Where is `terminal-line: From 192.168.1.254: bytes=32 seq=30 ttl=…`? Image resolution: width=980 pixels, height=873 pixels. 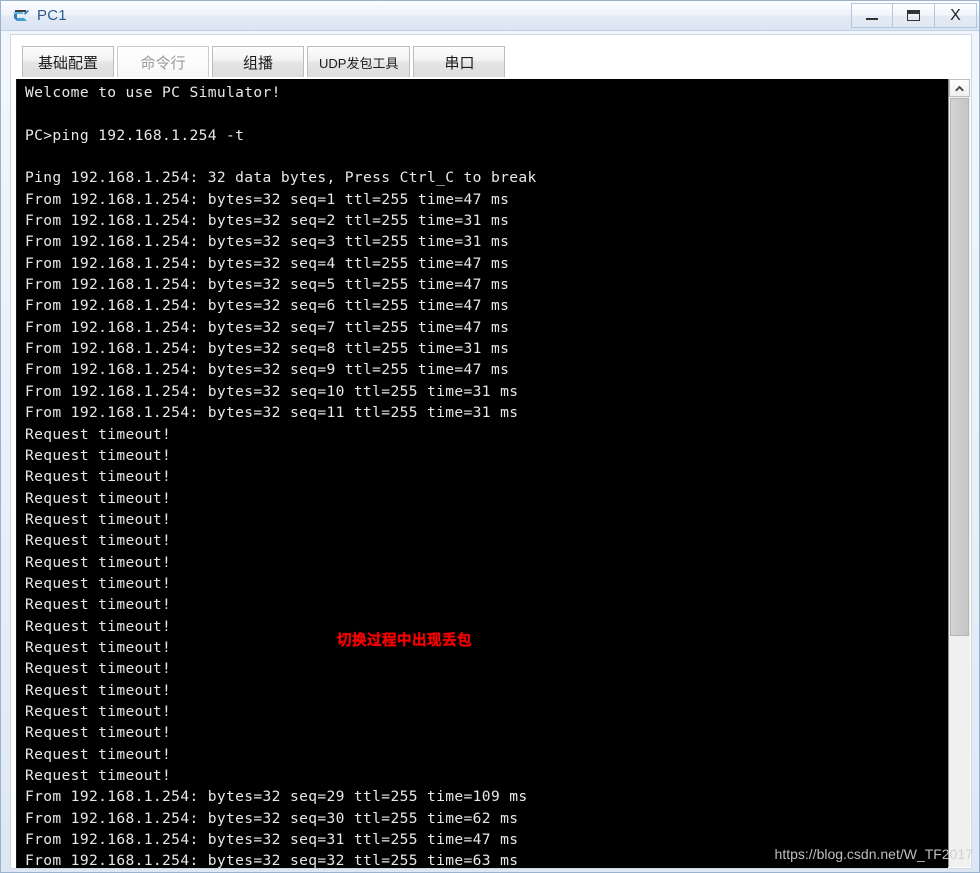 terminal-line: From 192.168.1.254: bytes=32 seq=30 ttl=… is located at coordinates (272, 818).